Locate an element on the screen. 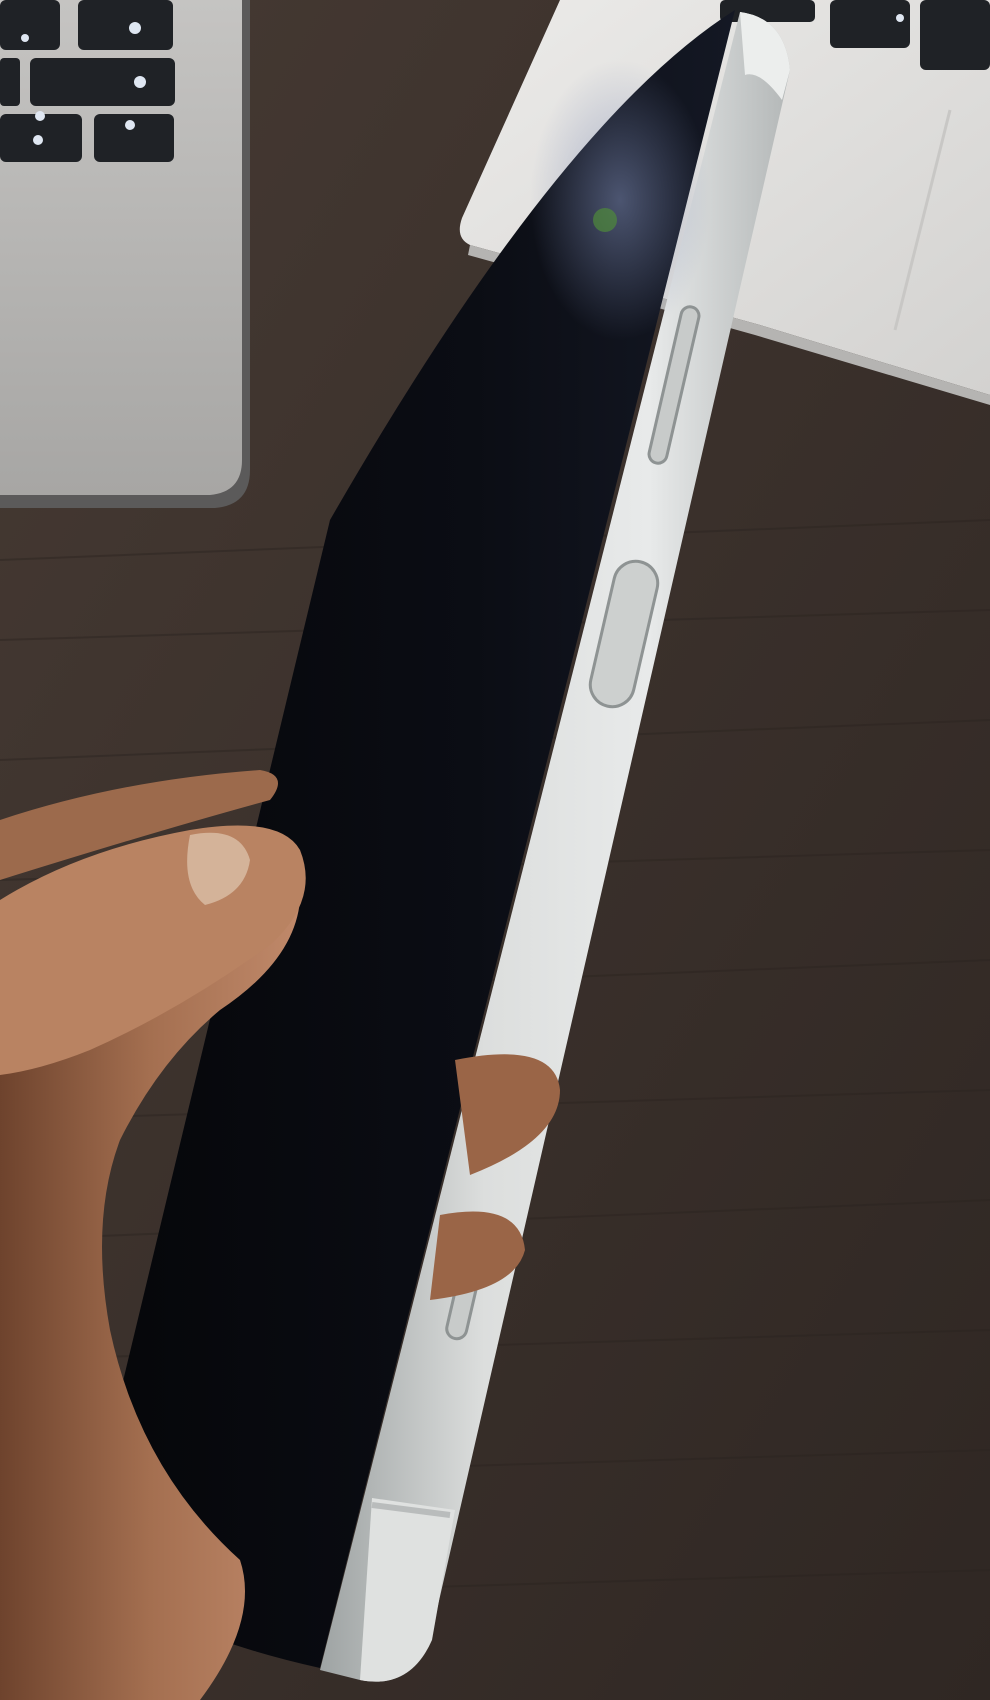  laptop-left is located at coordinates (125, 254).